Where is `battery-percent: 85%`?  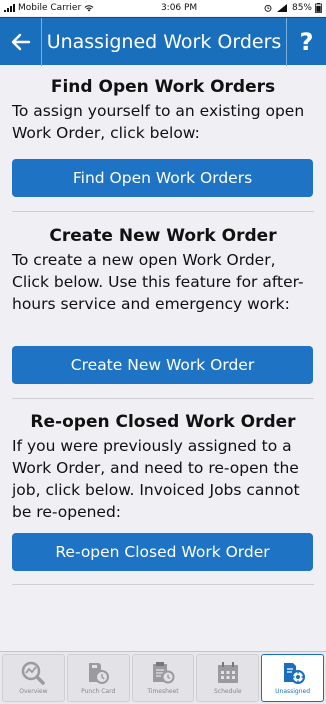
battery-percent: 85% is located at coordinates (301, 8).